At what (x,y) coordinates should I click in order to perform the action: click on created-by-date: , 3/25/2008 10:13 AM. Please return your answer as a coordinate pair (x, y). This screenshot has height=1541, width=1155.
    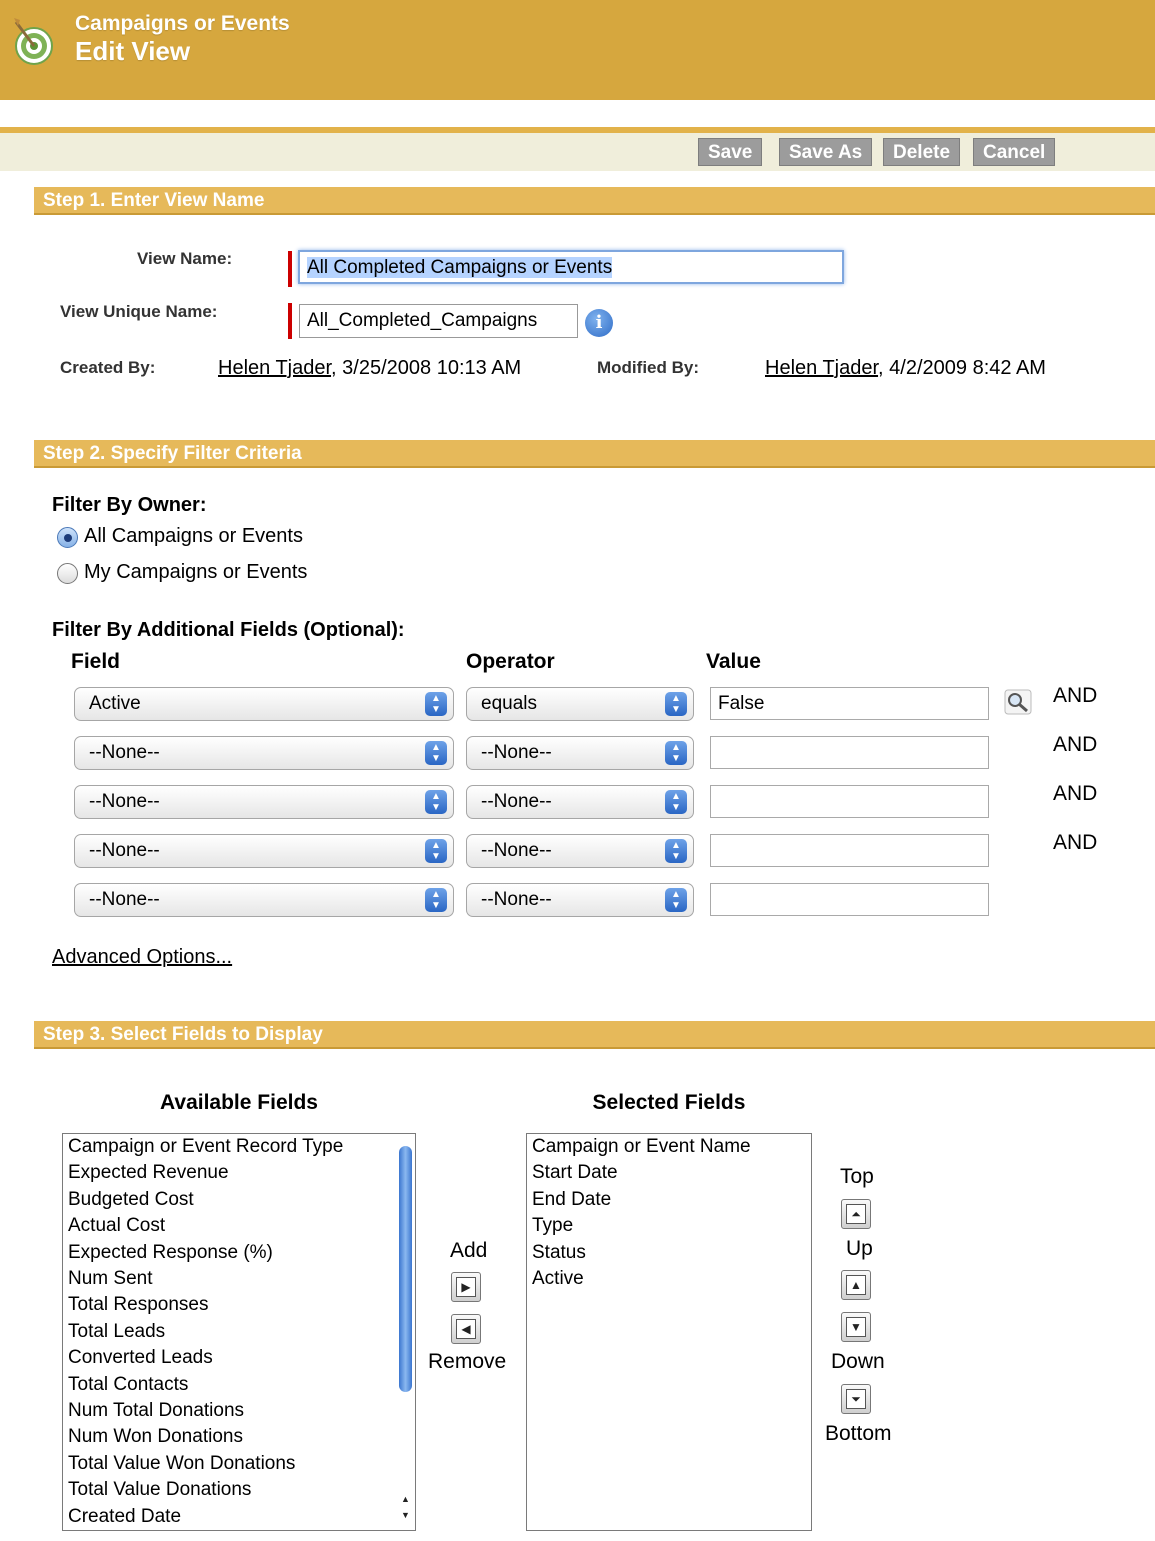
    Looking at the image, I should click on (426, 368).